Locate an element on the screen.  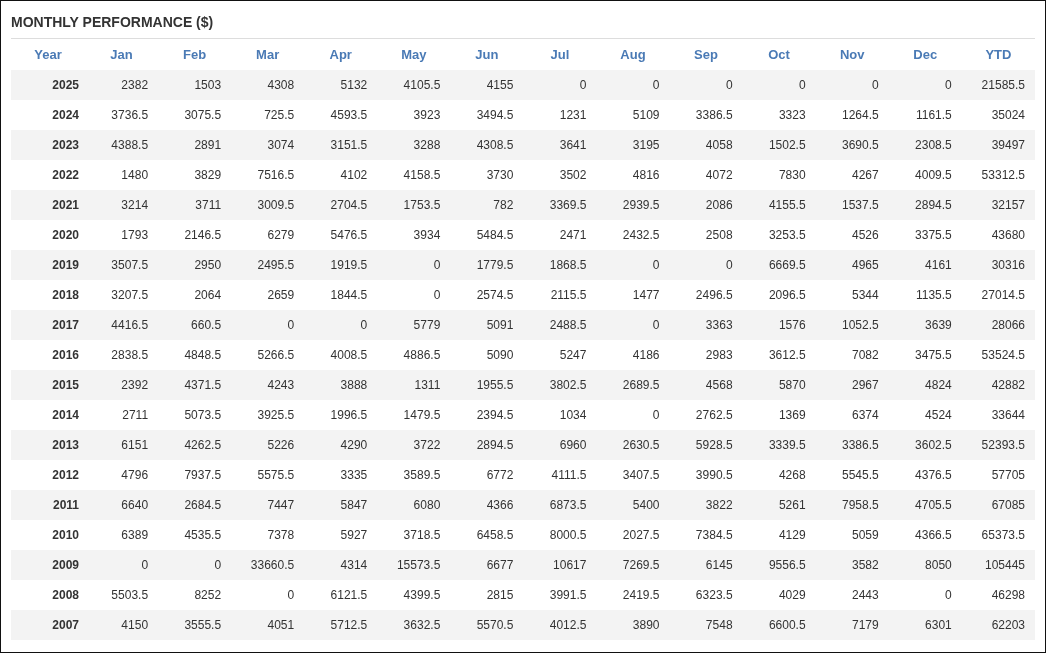
table-cell: 4886.5 is located at coordinates (422, 355).